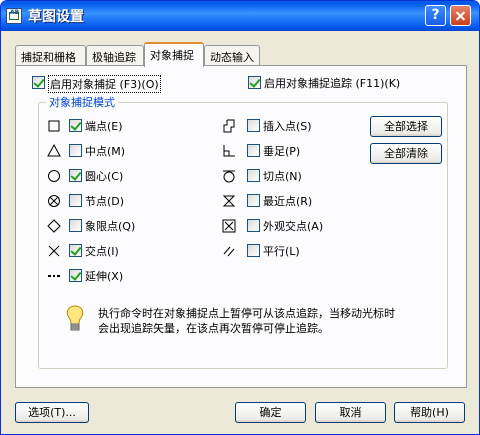  What do you see at coordinates (332, 83) in the screenshot?
I see `enable-osnap-tracking-label: 启用对象捕捉追踪 (F11)(K)` at bounding box center [332, 83].